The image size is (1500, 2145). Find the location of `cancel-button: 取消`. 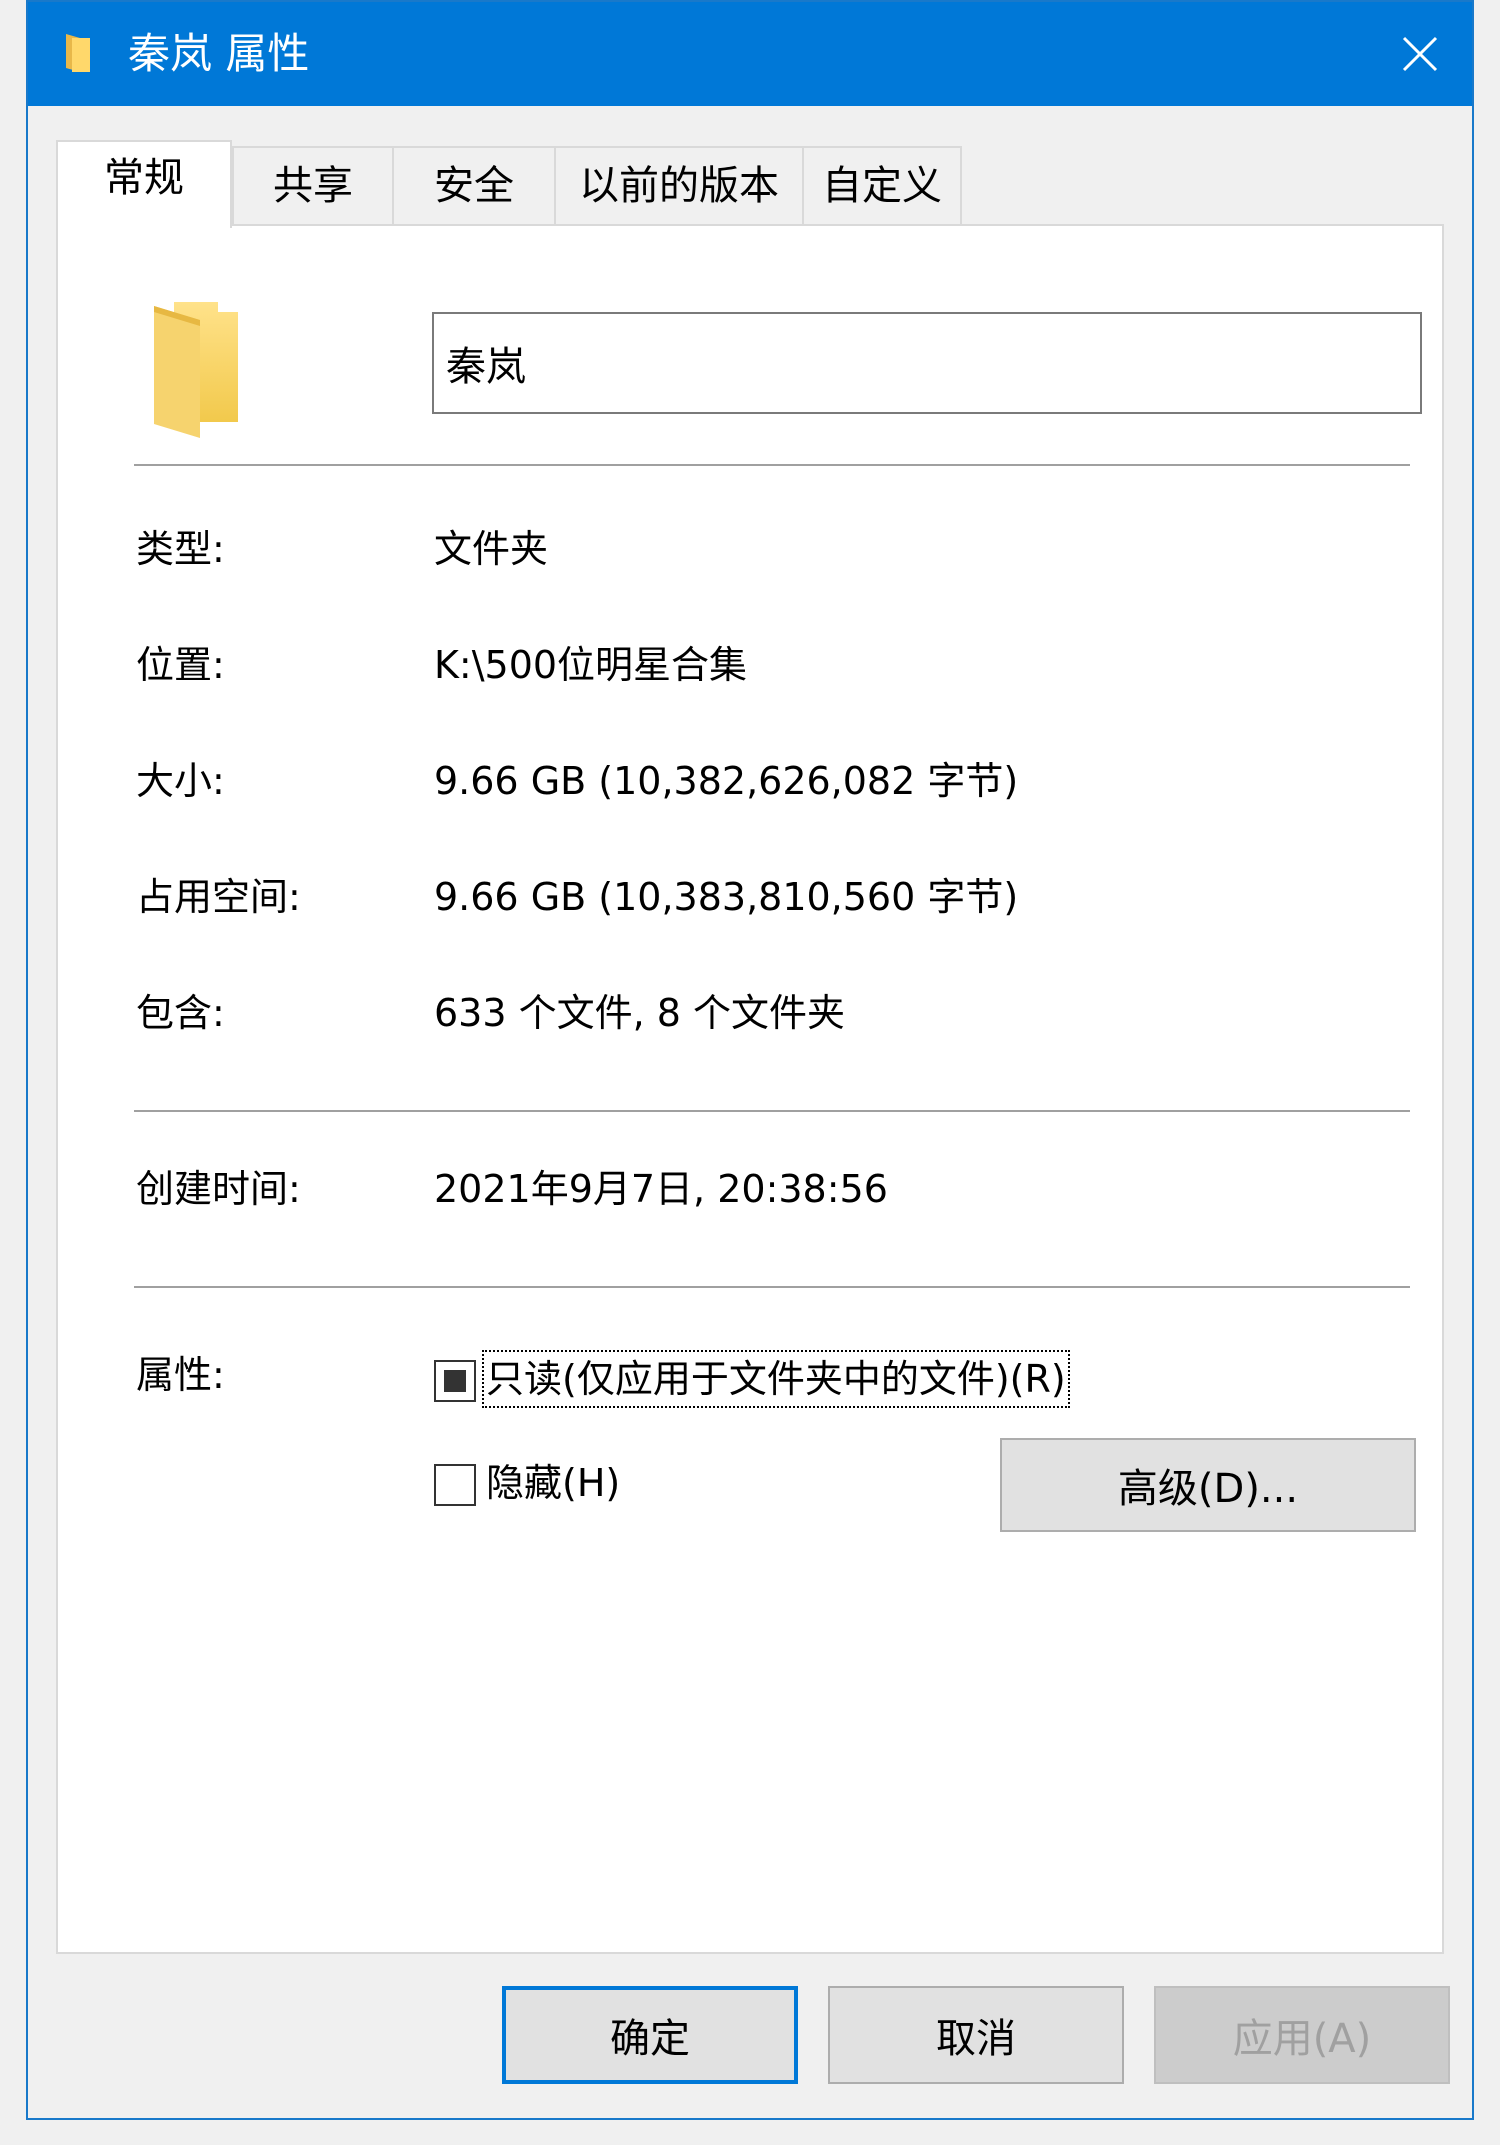

cancel-button: 取消 is located at coordinates (976, 2035).